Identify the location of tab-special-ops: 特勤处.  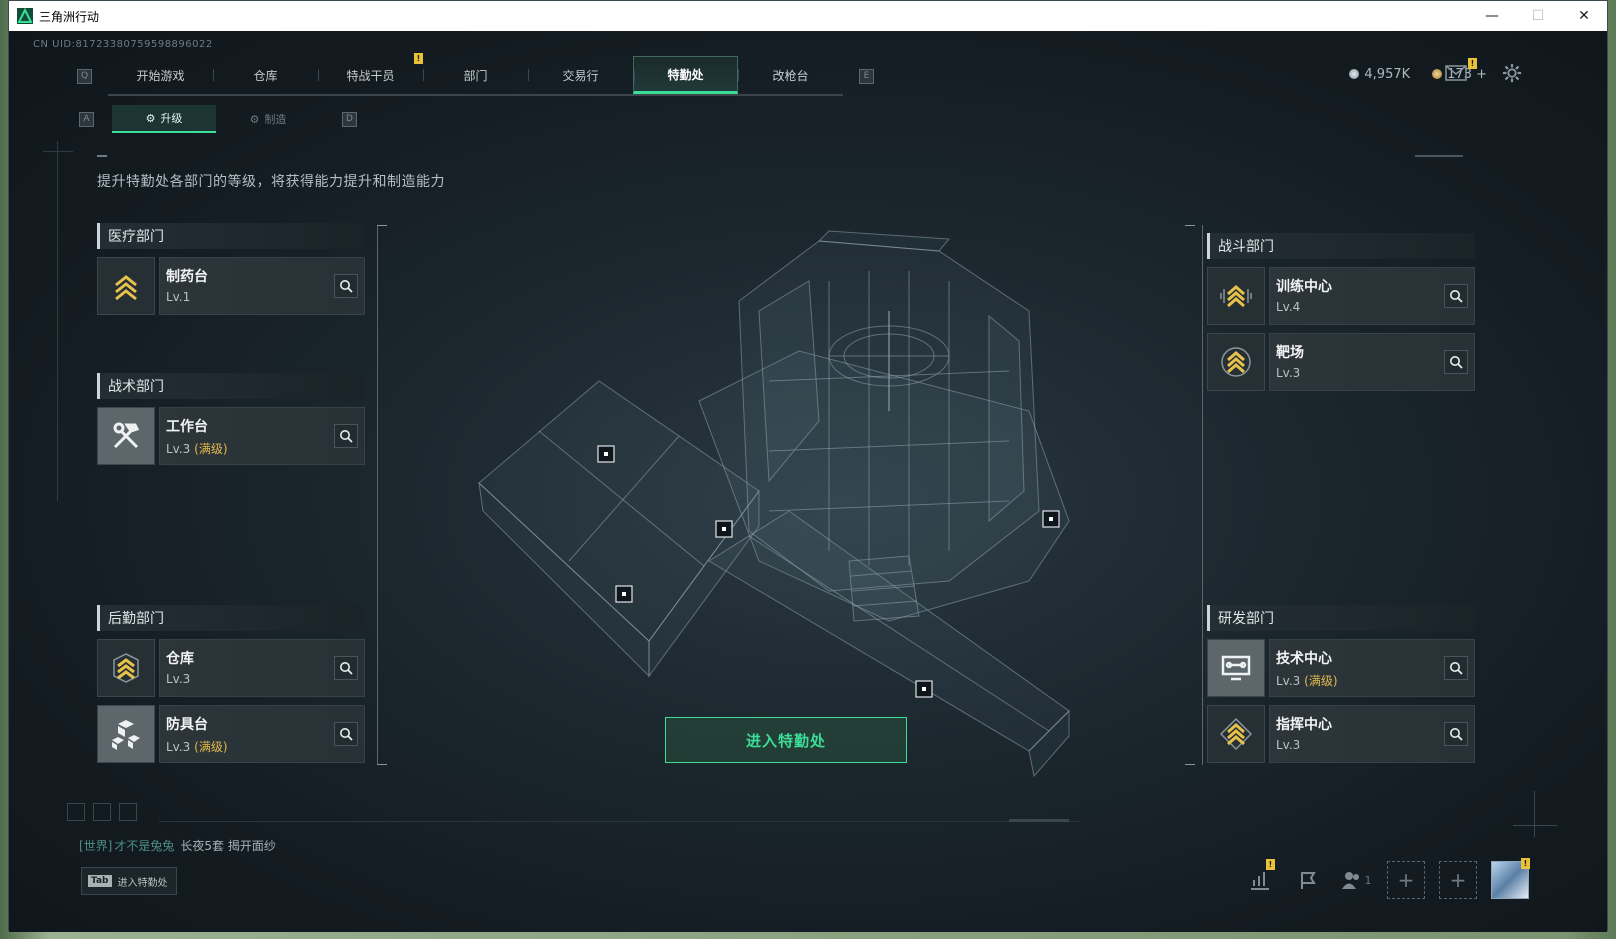
(685, 75).